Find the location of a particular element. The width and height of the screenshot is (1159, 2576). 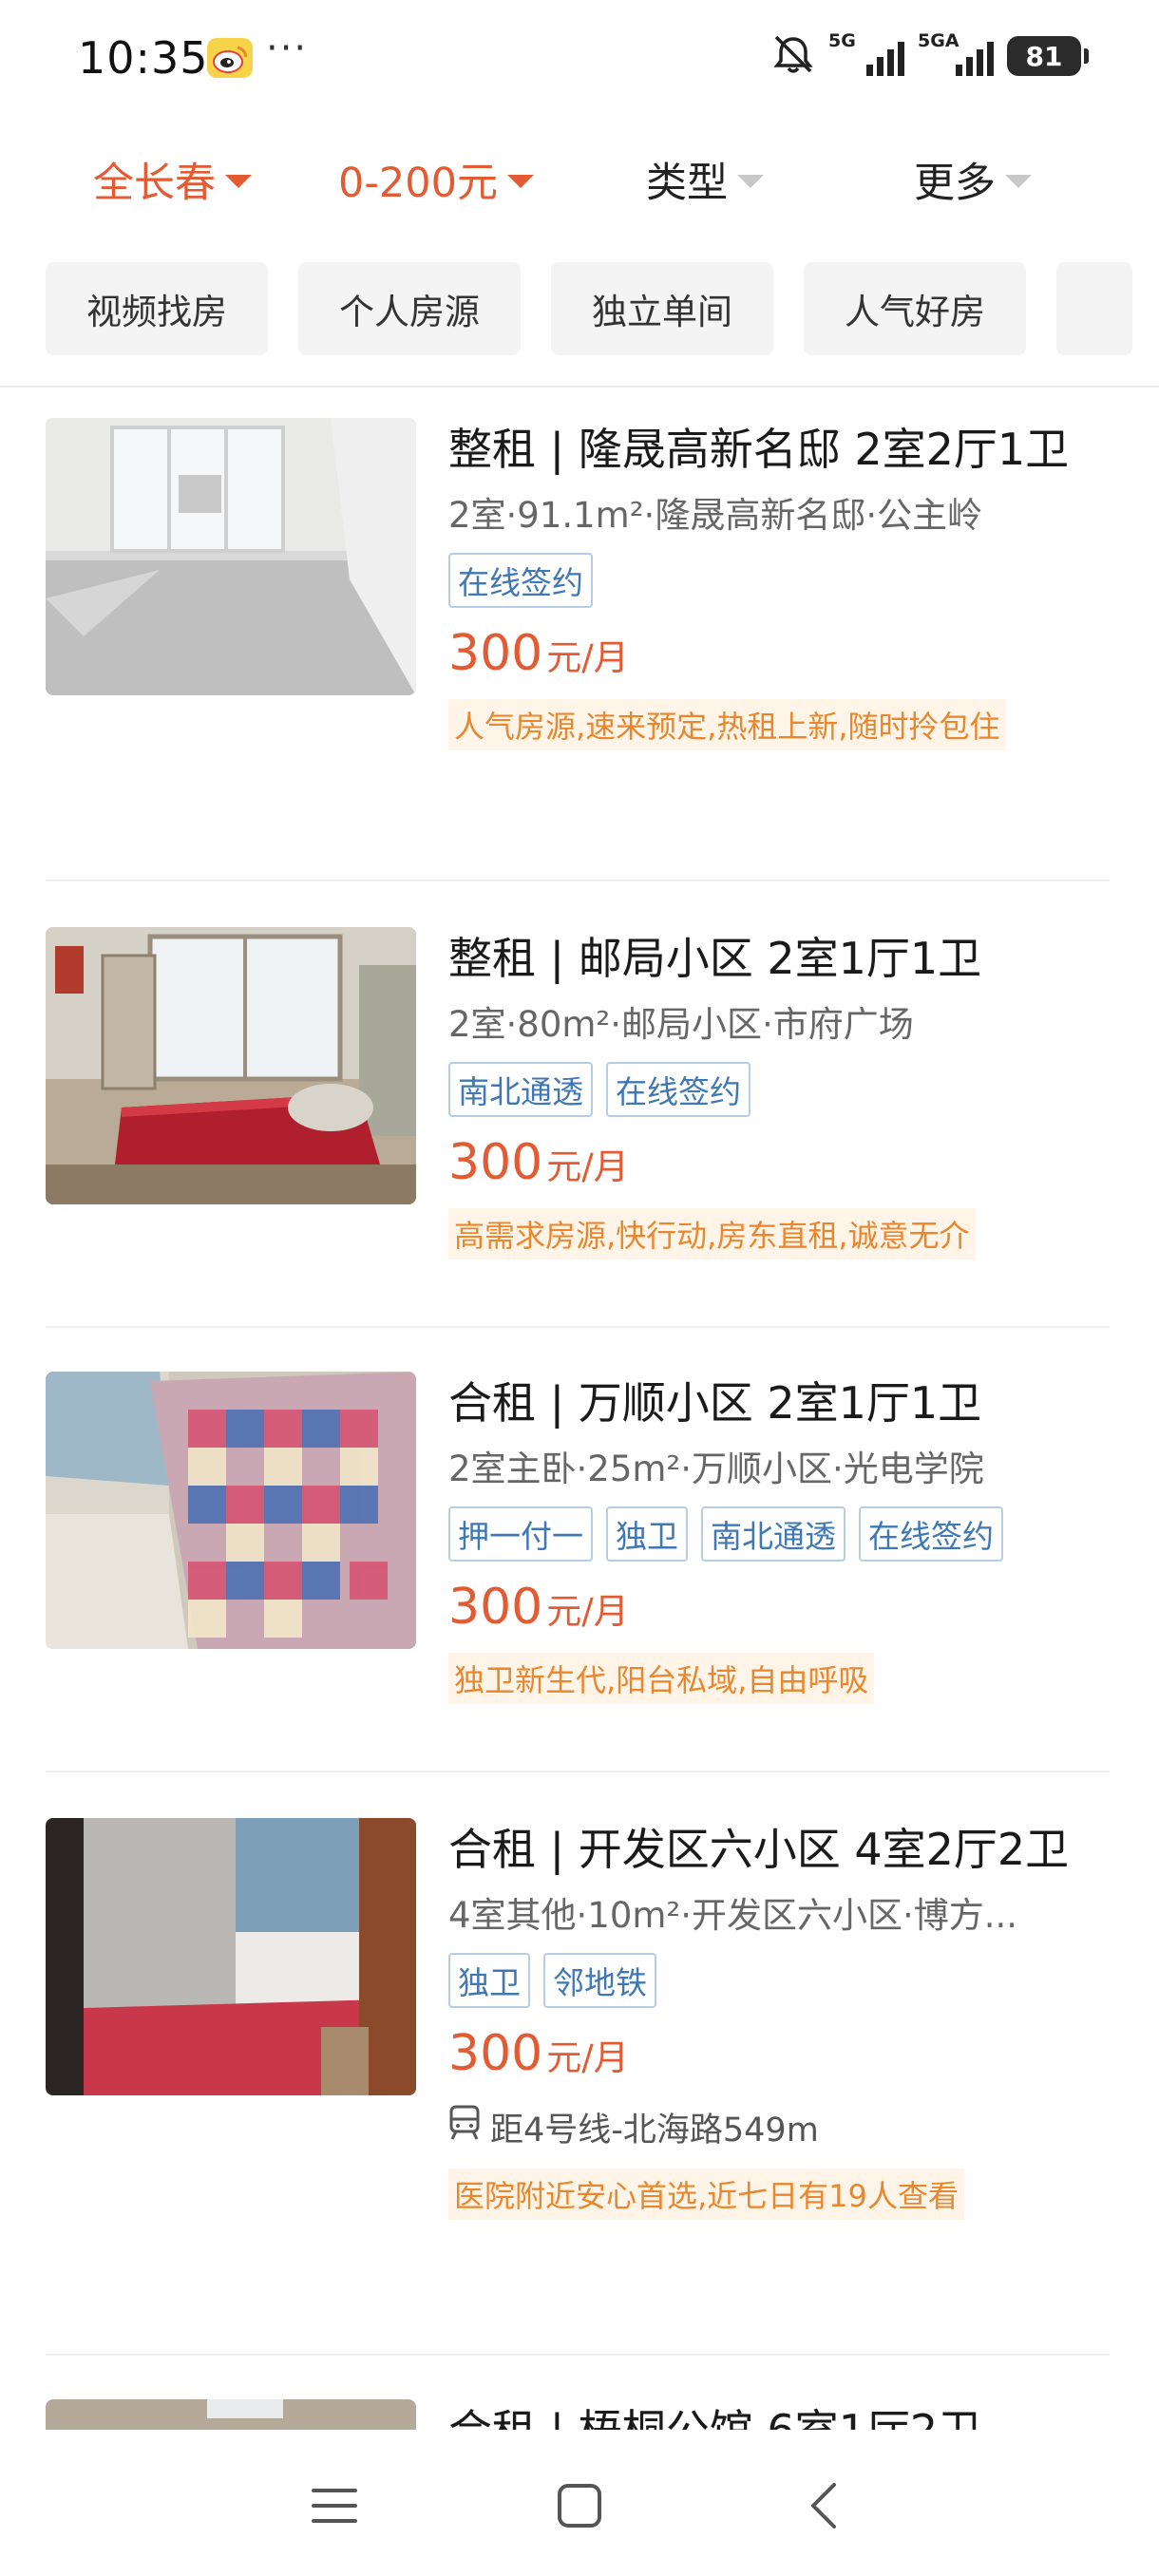

quick-filter-chips: 视频找房 个人房源 独立单间 人气好房 is located at coordinates (579, 309).